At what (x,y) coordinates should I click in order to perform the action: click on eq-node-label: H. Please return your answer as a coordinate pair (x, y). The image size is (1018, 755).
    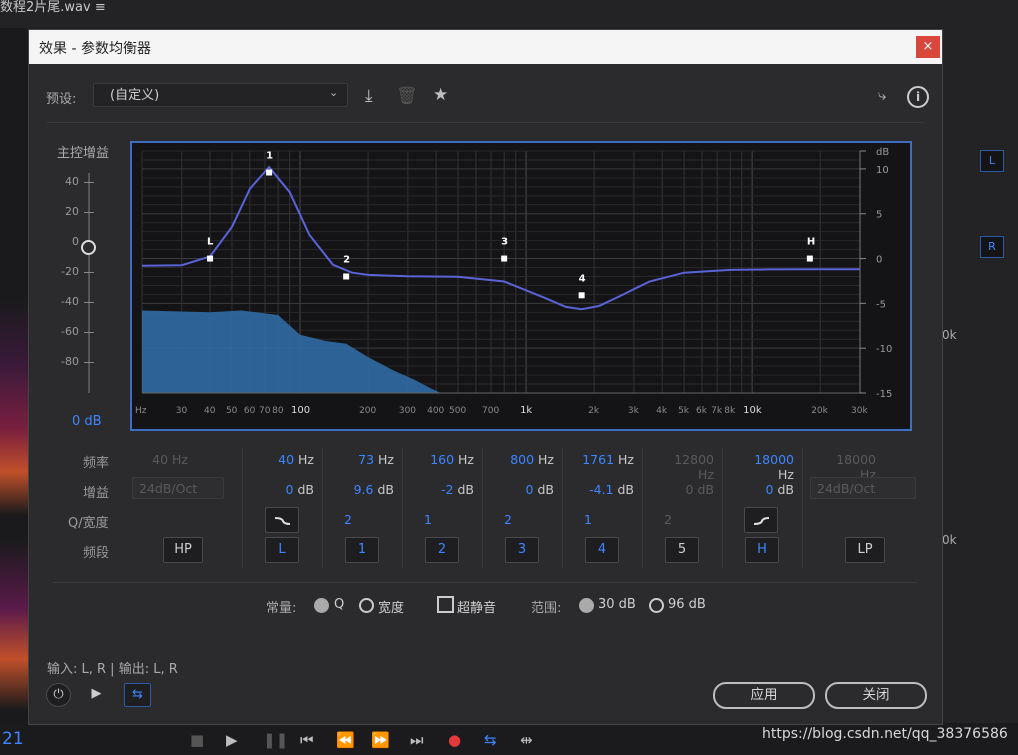
    Looking at the image, I should click on (811, 242).